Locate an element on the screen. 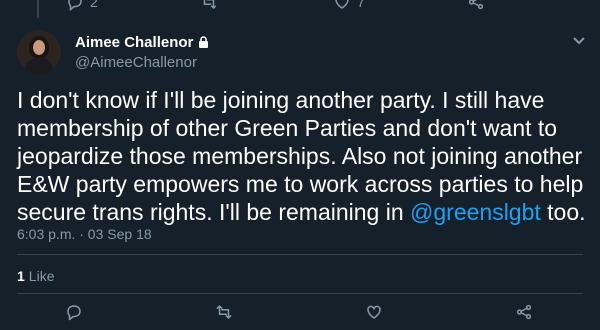  lock-icon is located at coordinates (204, 42).